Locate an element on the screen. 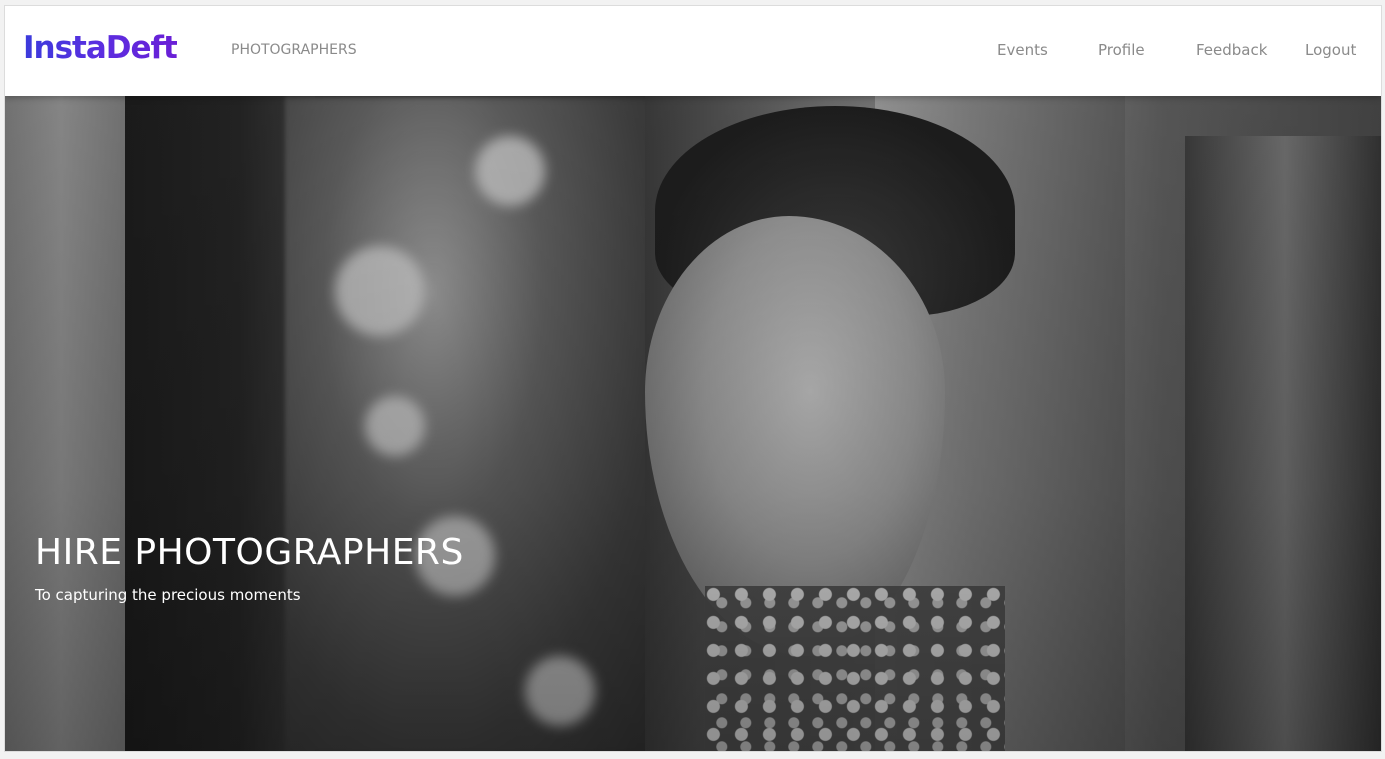 Image resolution: width=1385 pixels, height=759 pixels. hero-subtitle: To capturing the precious moments is located at coordinates (168, 595).